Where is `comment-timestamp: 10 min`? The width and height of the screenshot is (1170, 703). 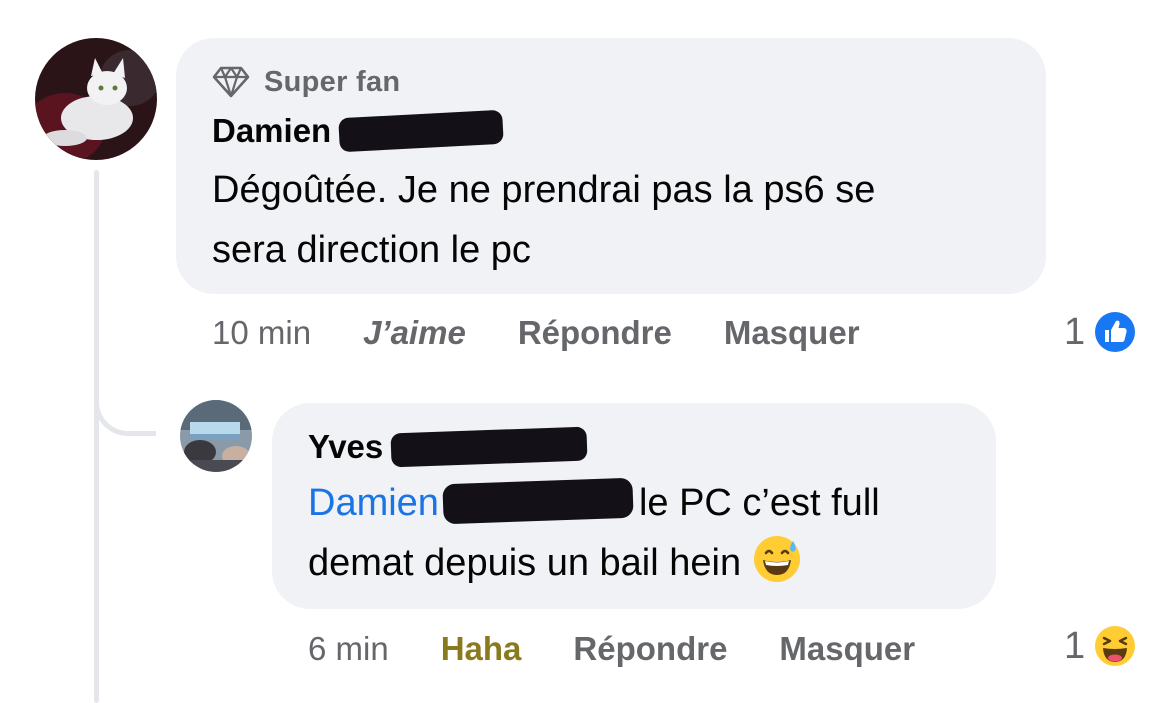
comment-timestamp: 10 min is located at coordinates (261, 333).